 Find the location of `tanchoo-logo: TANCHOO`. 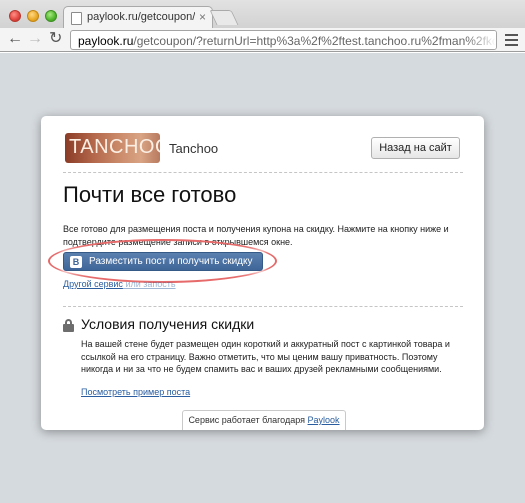

tanchoo-logo: TANCHOO is located at coordinates (112, 148).